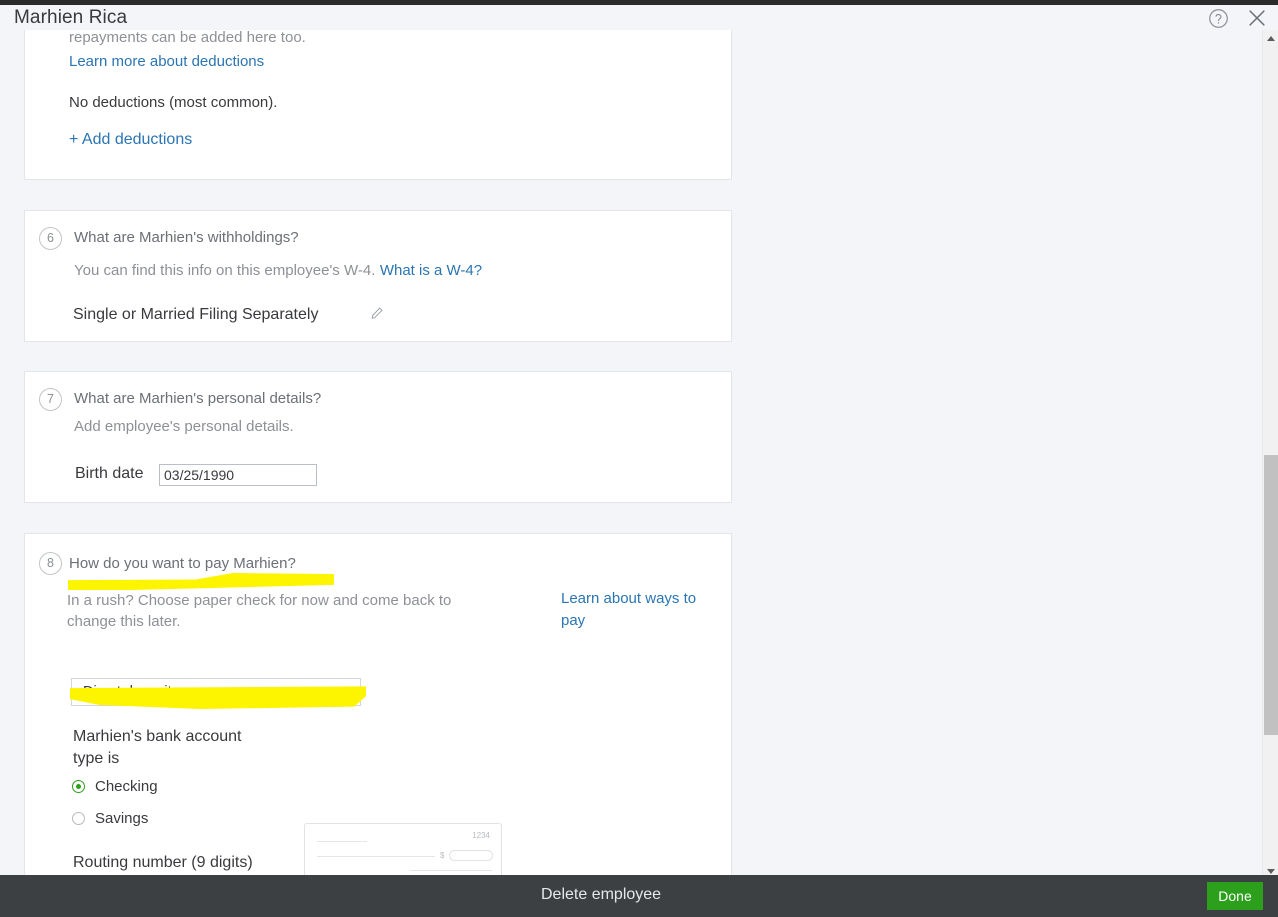 This screenshot has height=917, width=1278. I want to click on account-type-option-checking: Checking, so click(115, 786).